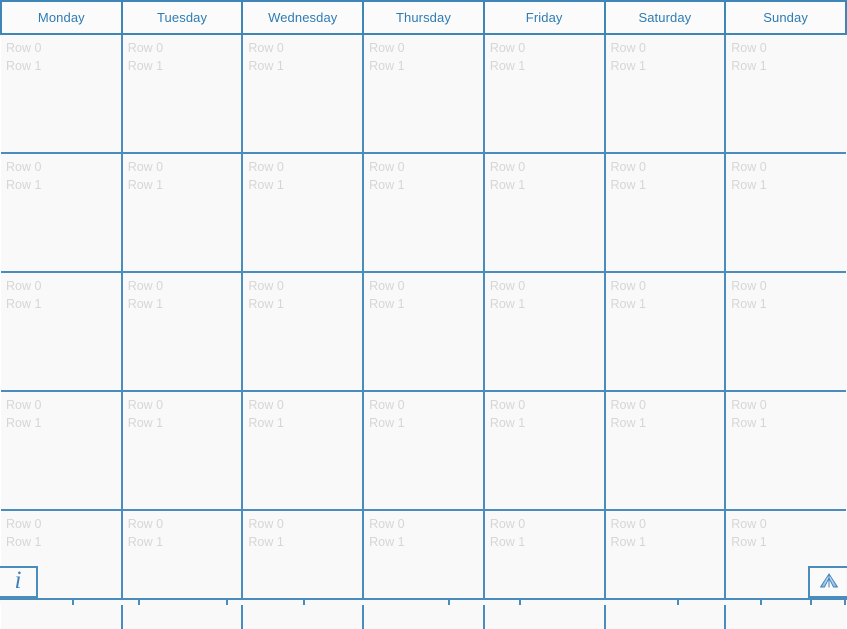 The width and height of the screenshot is (847, 629). What do you see at coordinates (785, 17) in the screenshot?
I see `weekday-header-sunday: Sunday` at bounding box center [785, 17].